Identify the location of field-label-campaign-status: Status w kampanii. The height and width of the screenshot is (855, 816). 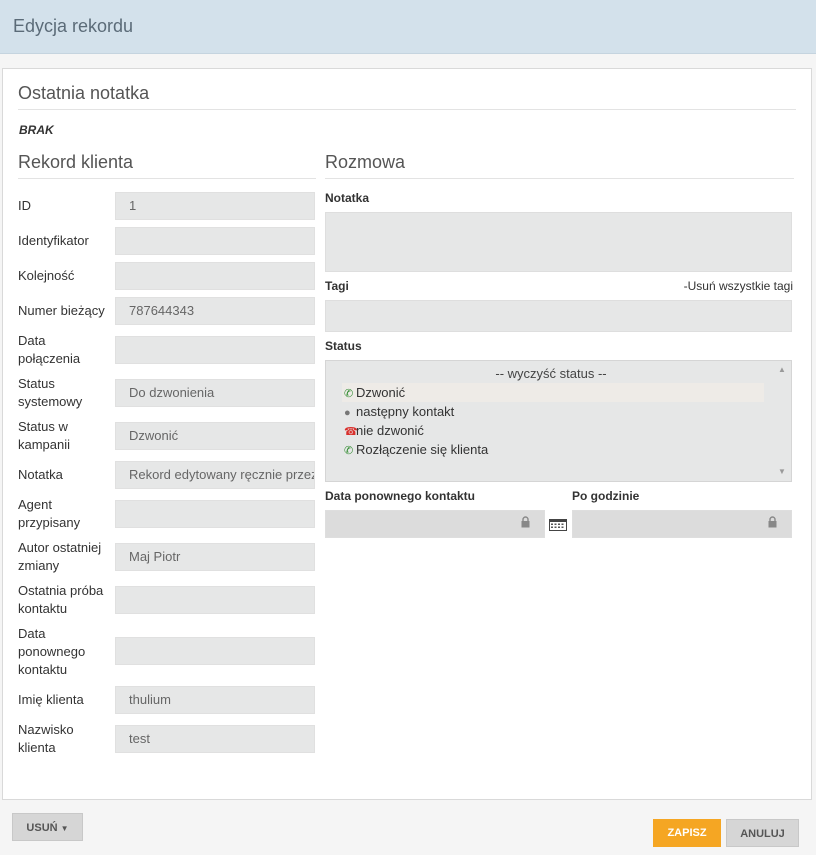
(44, 435).